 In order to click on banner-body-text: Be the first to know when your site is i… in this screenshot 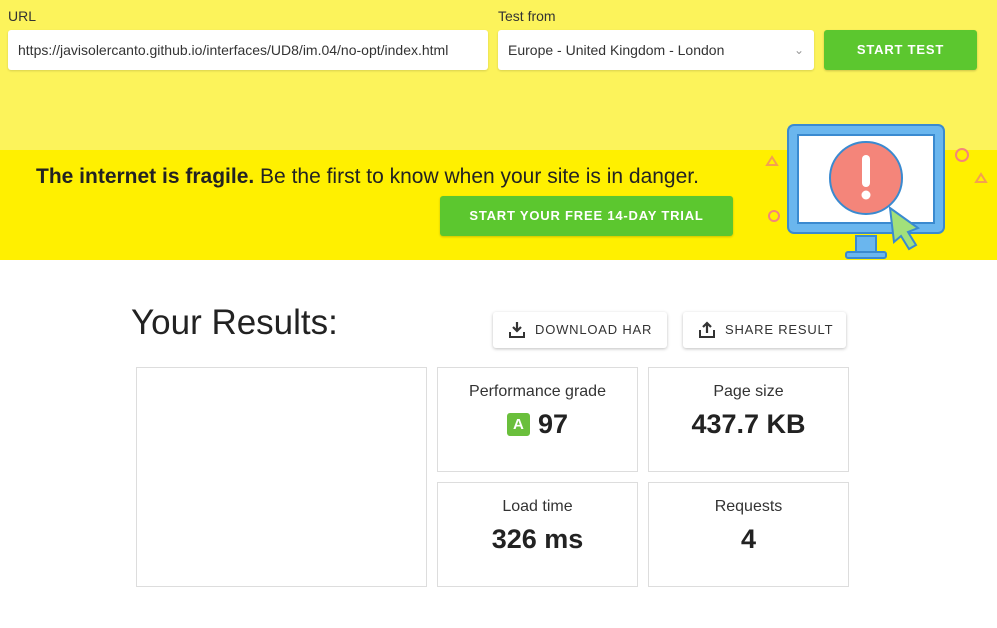, I will do `click(476, 176)`.